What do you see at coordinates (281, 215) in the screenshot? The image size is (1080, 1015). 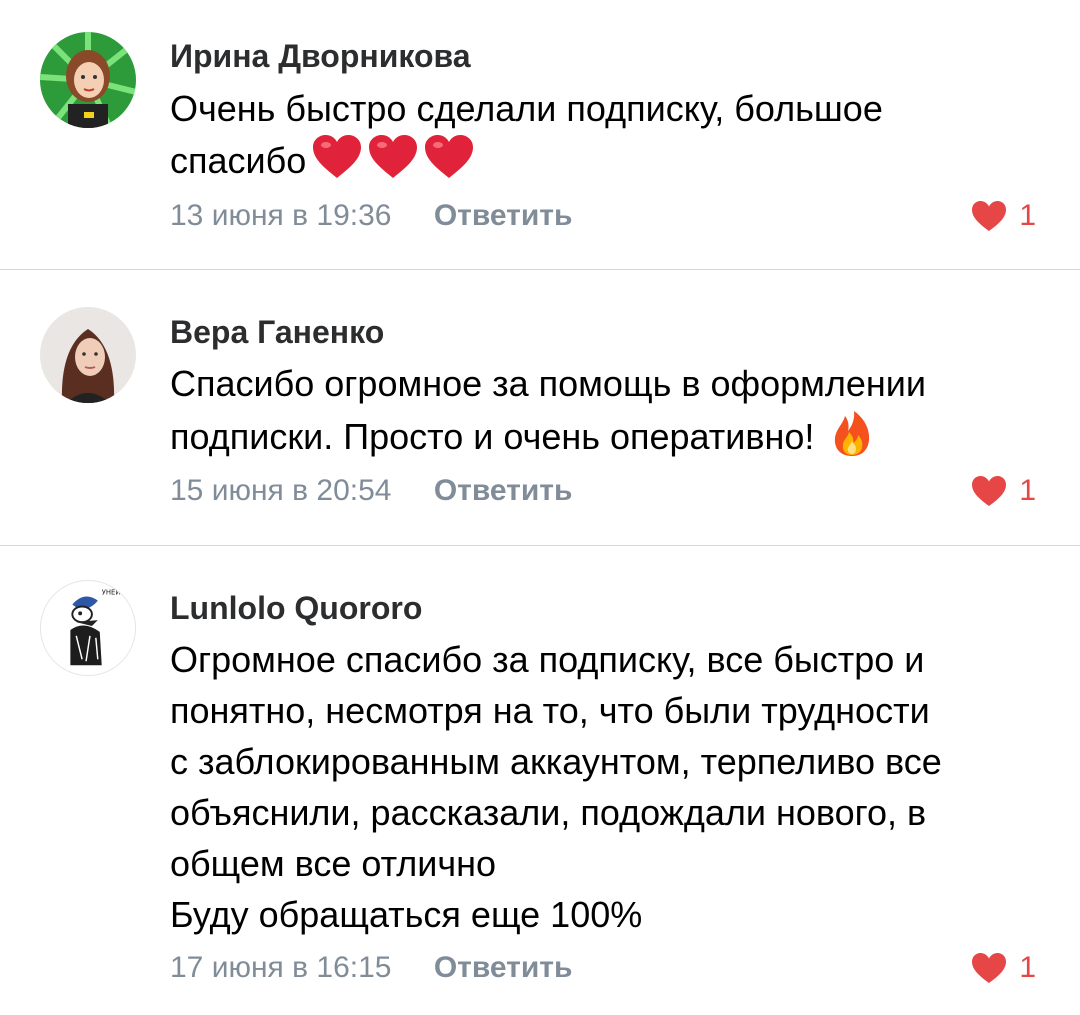 I see `comment-date: 13 июня в 19:36` at bounding box center [281, 215].